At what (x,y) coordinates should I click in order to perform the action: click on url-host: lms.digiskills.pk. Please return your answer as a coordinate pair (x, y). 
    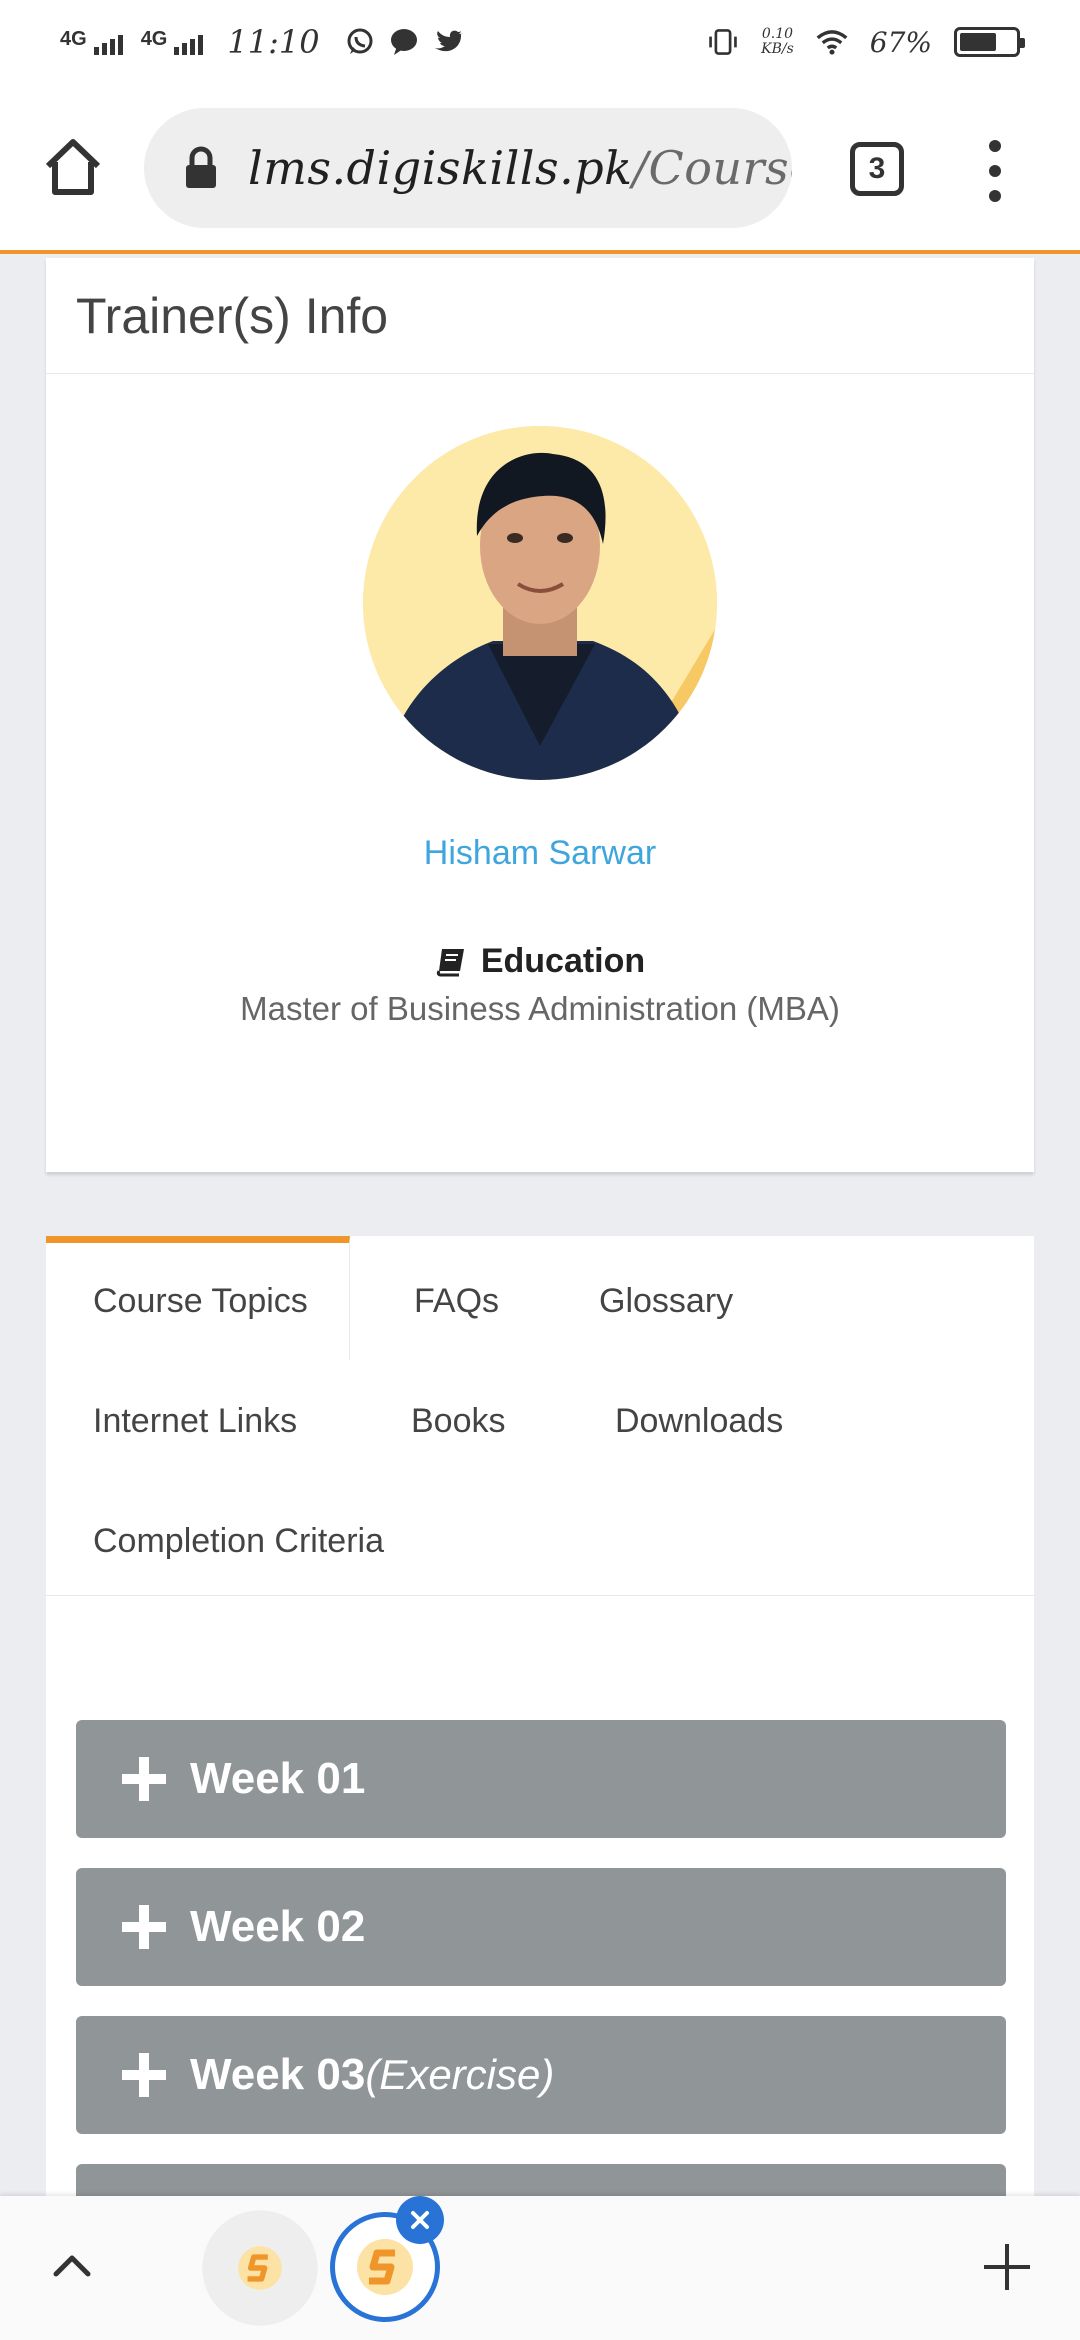
    Looking at the image, I should click on (440, 168).